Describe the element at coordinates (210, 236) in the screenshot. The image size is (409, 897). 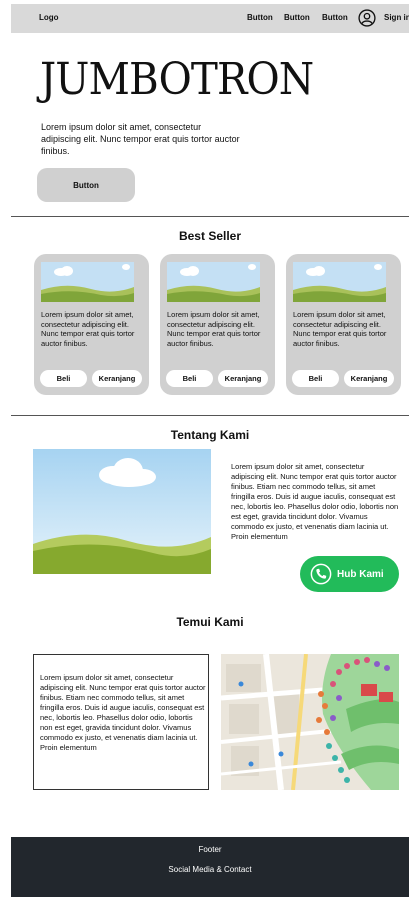
I see `best-seller-title: Best Seller` at that location.